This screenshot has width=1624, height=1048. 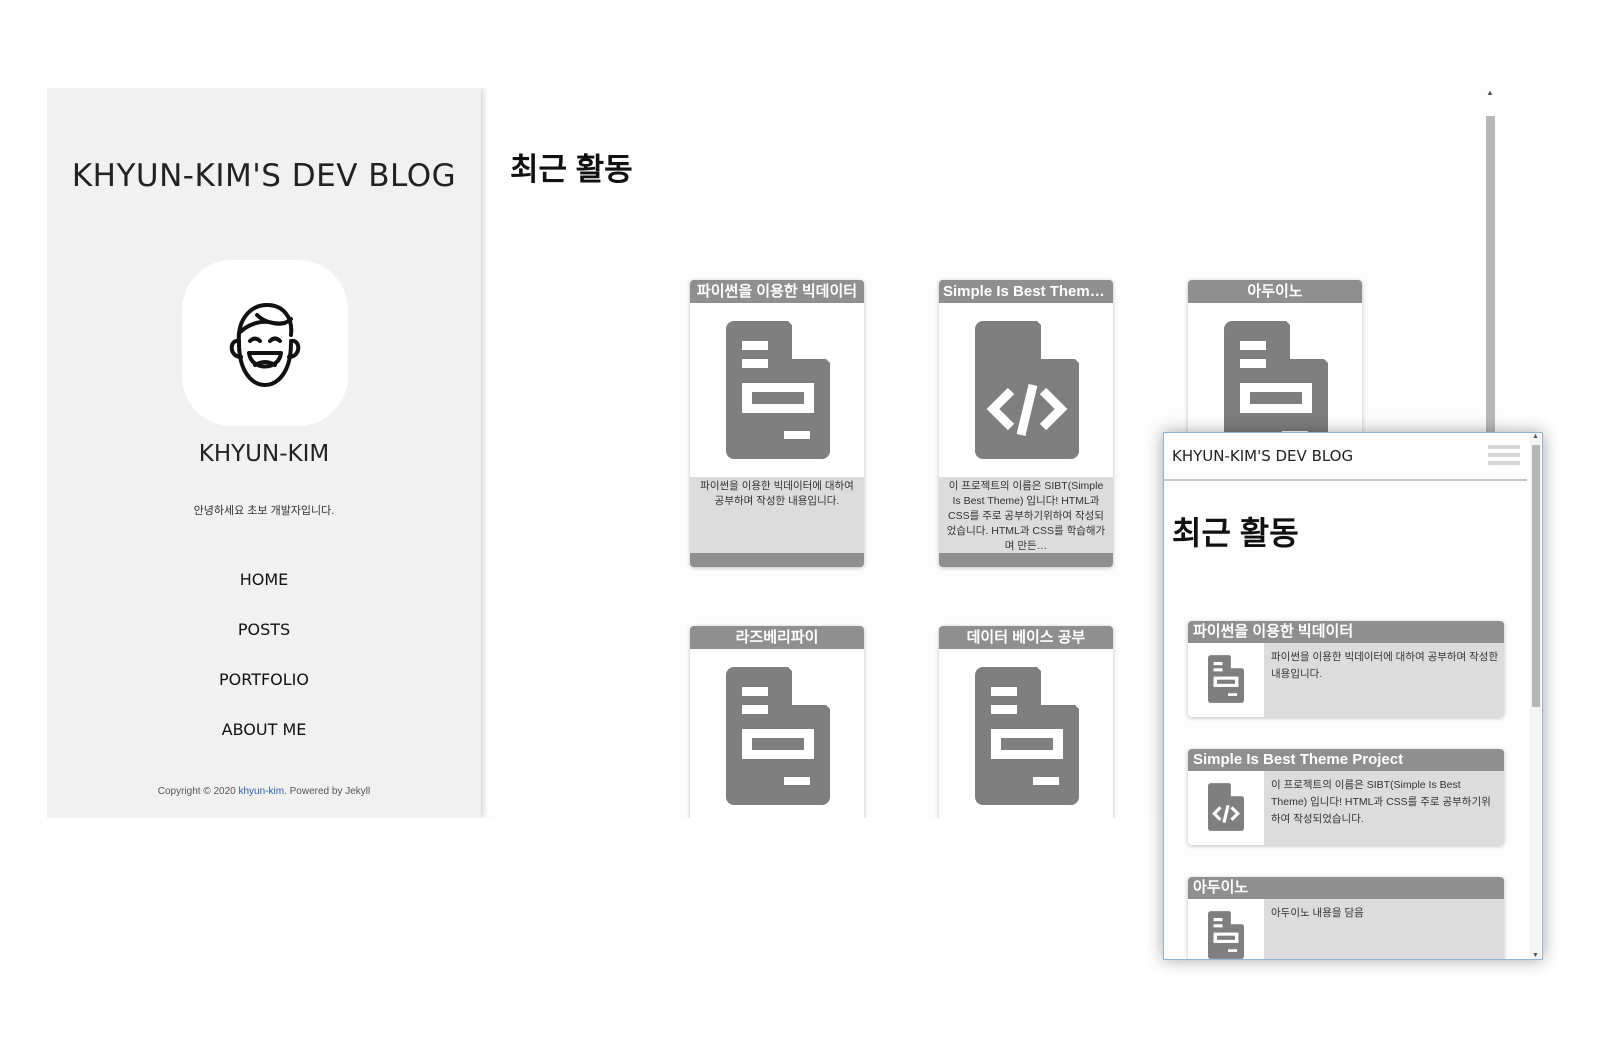 I want to click on post-card: 라즈베리파이, so click(x=777, y=722).